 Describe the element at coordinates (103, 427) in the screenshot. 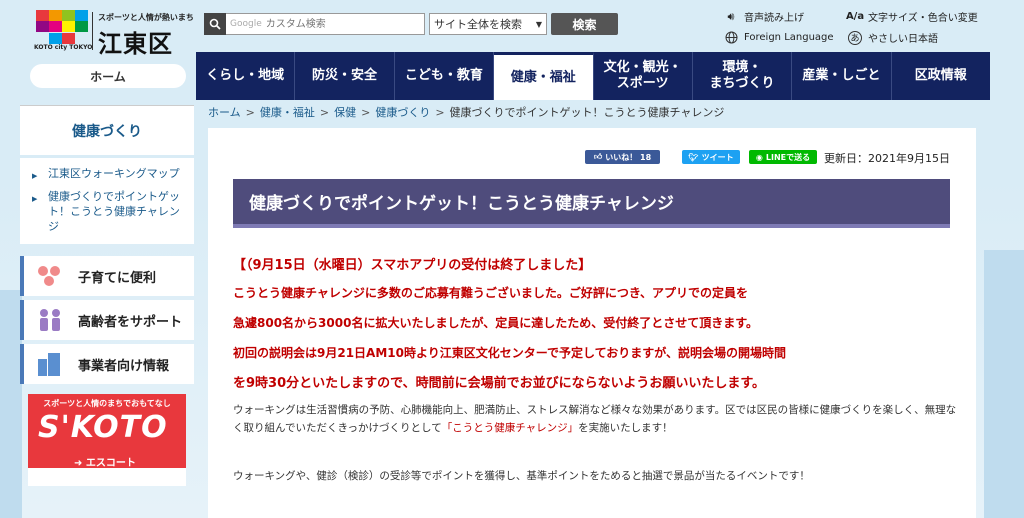

I see `skoto-logo: S'KOTO` at that location.